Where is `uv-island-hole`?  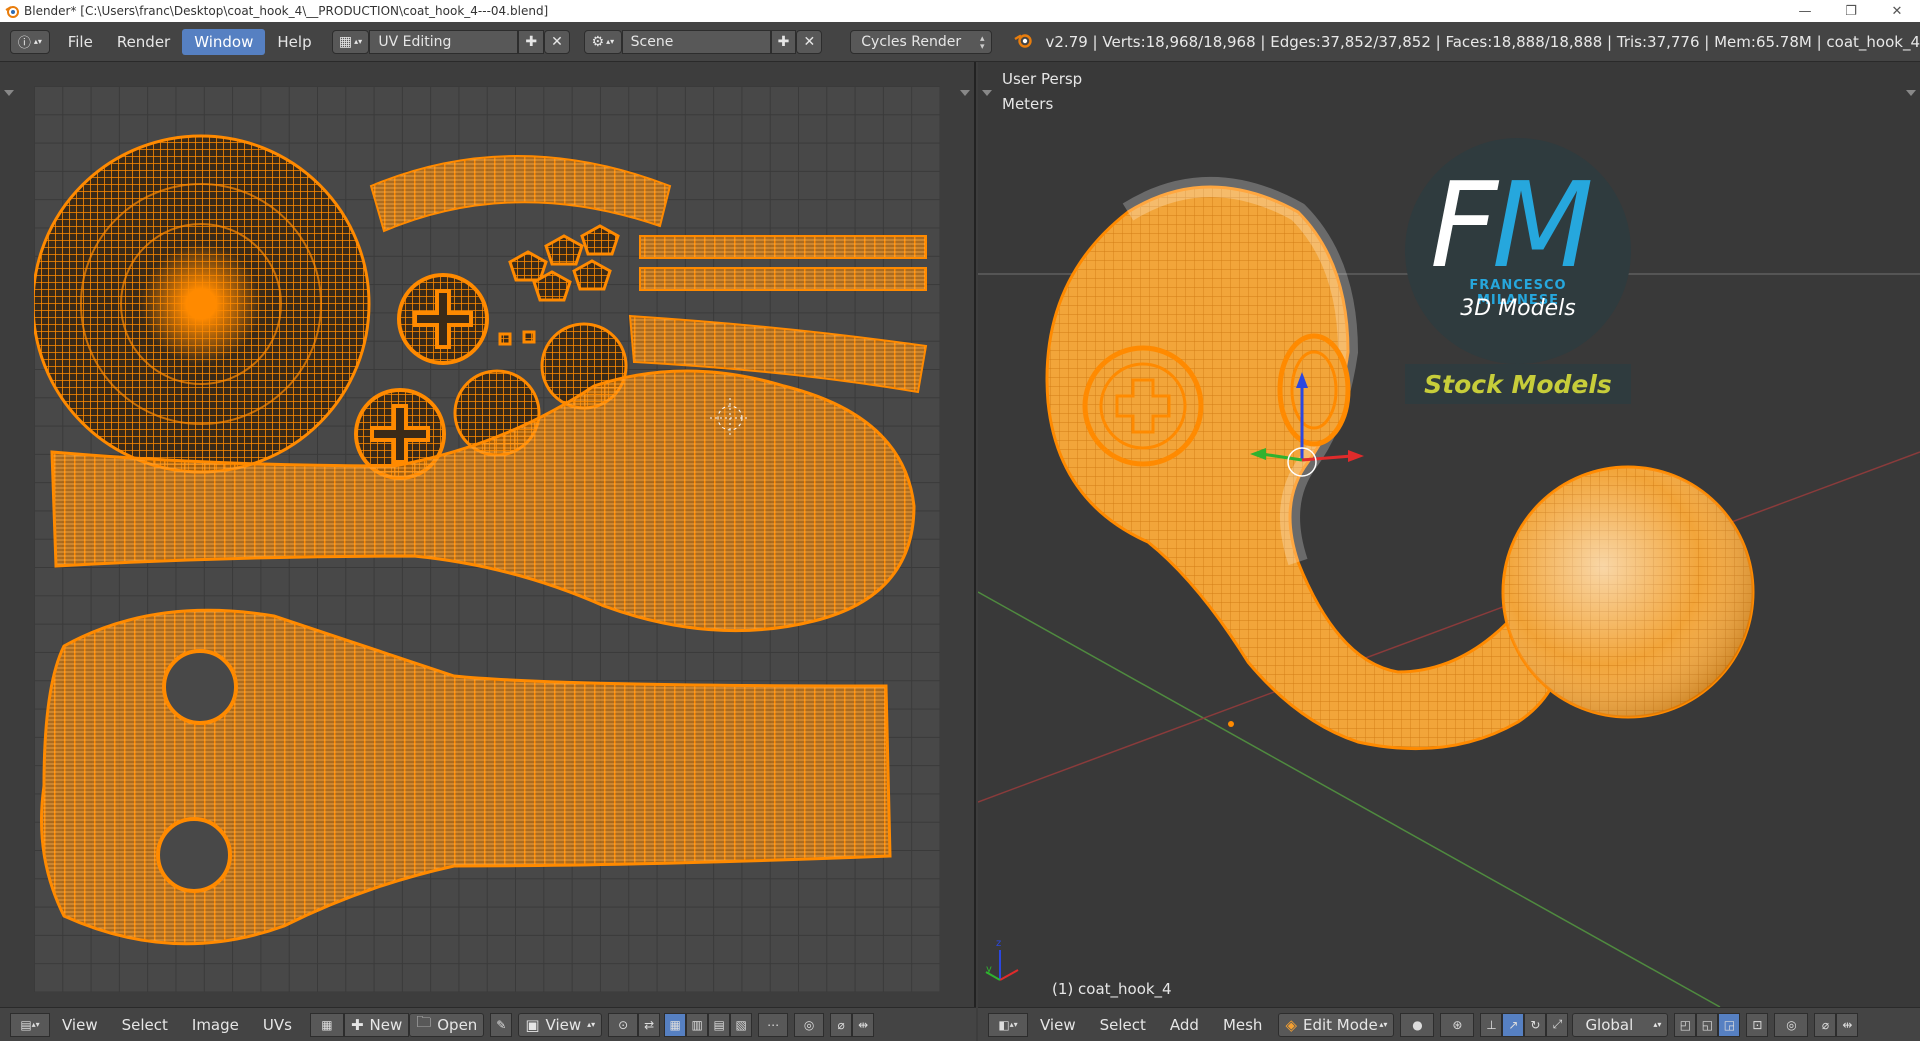
uv-island-hole is located at coordinates (200, 687).